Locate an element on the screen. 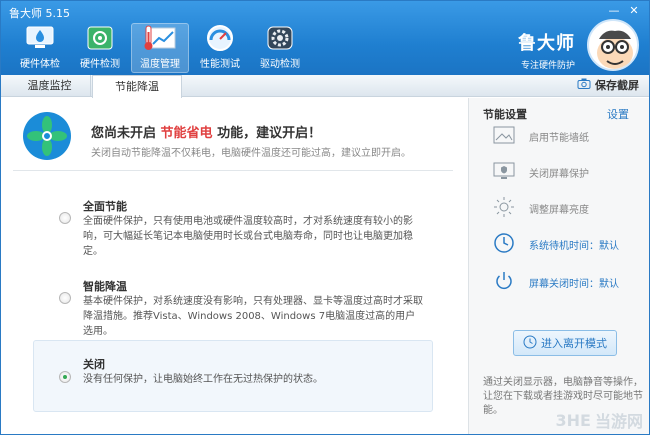  hero-title-text: 您尚未开启 is located at coordinates (126, 133).